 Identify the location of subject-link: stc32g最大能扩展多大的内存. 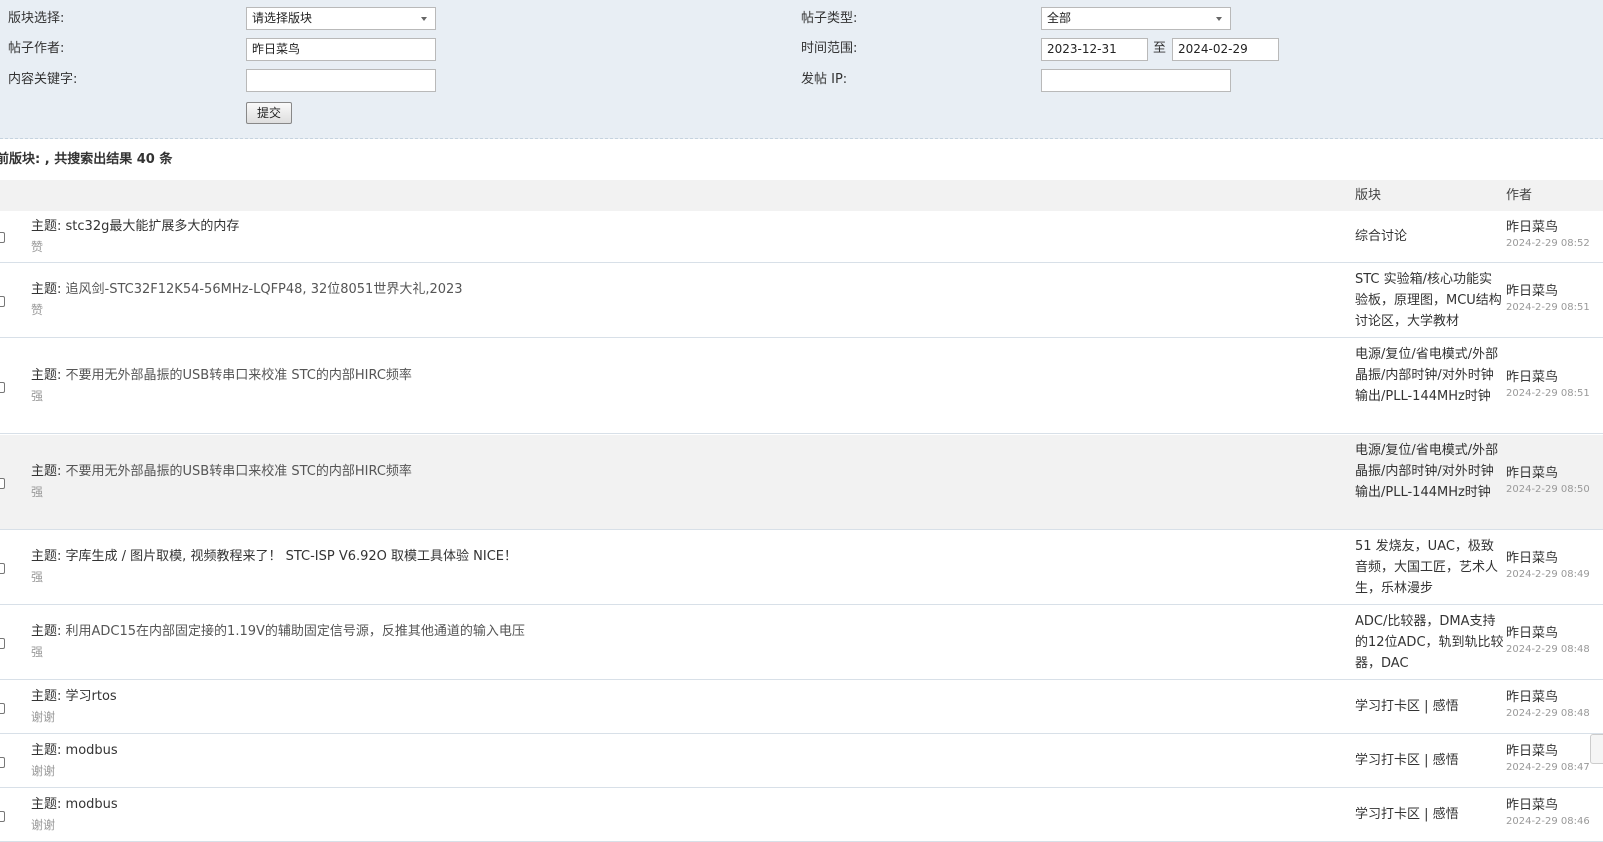
(153, 226).